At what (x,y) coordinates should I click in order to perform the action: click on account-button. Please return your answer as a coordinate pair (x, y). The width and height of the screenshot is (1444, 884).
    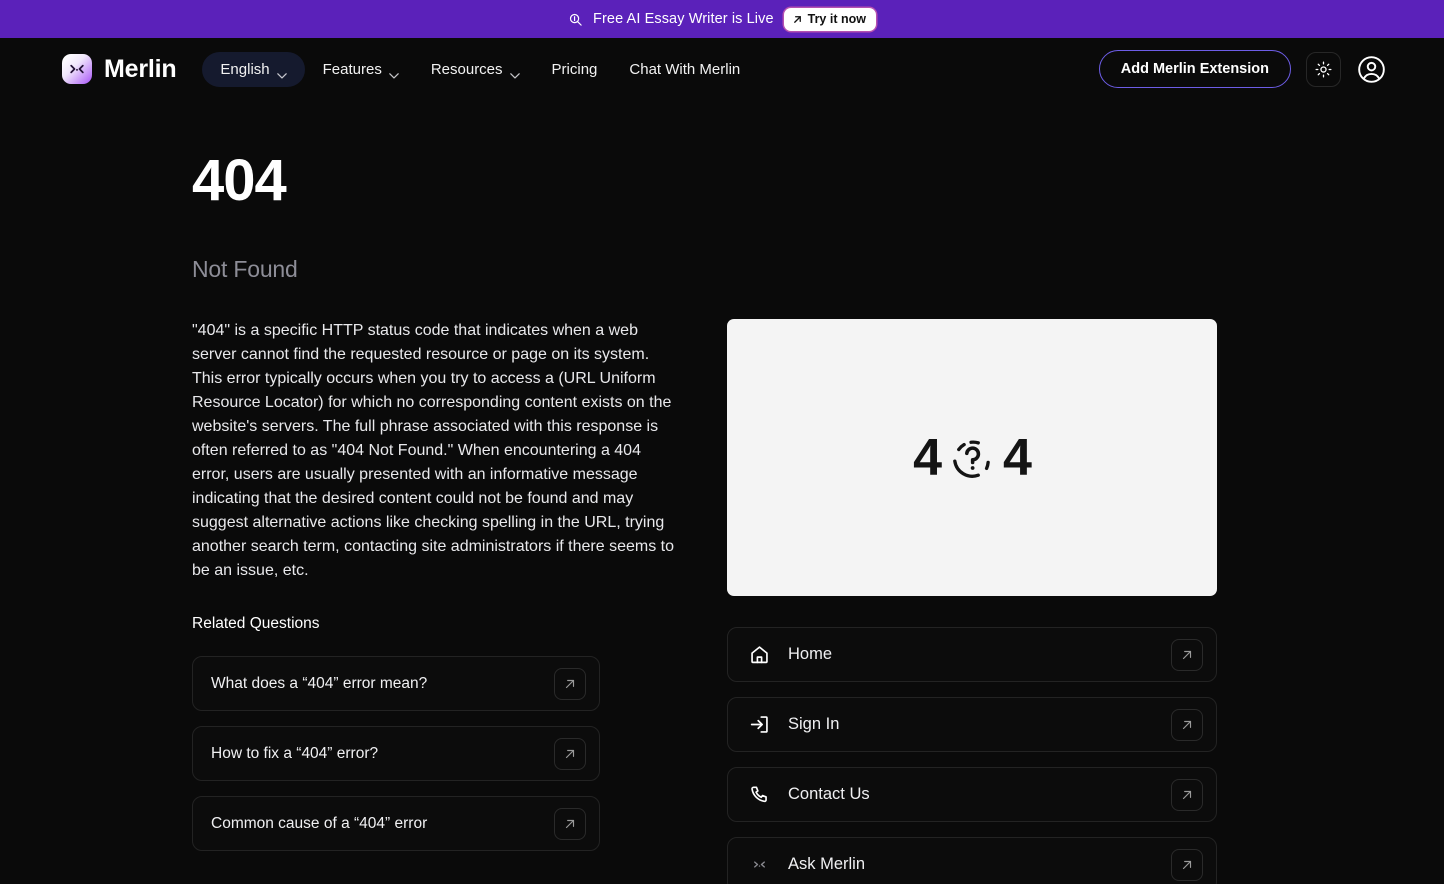
    Looking at the image, I should click on (1371, 69).